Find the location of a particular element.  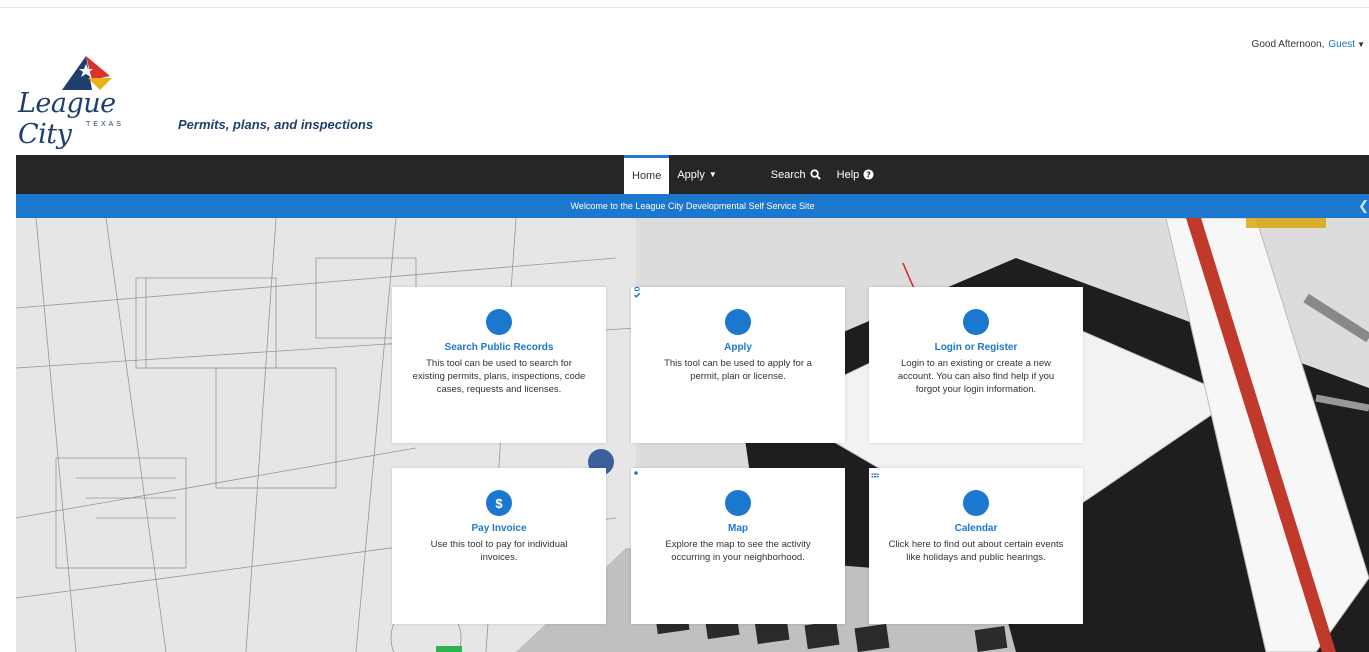

site-tagline: Permits, plans, and inspections is located at coordinates (276, 124).